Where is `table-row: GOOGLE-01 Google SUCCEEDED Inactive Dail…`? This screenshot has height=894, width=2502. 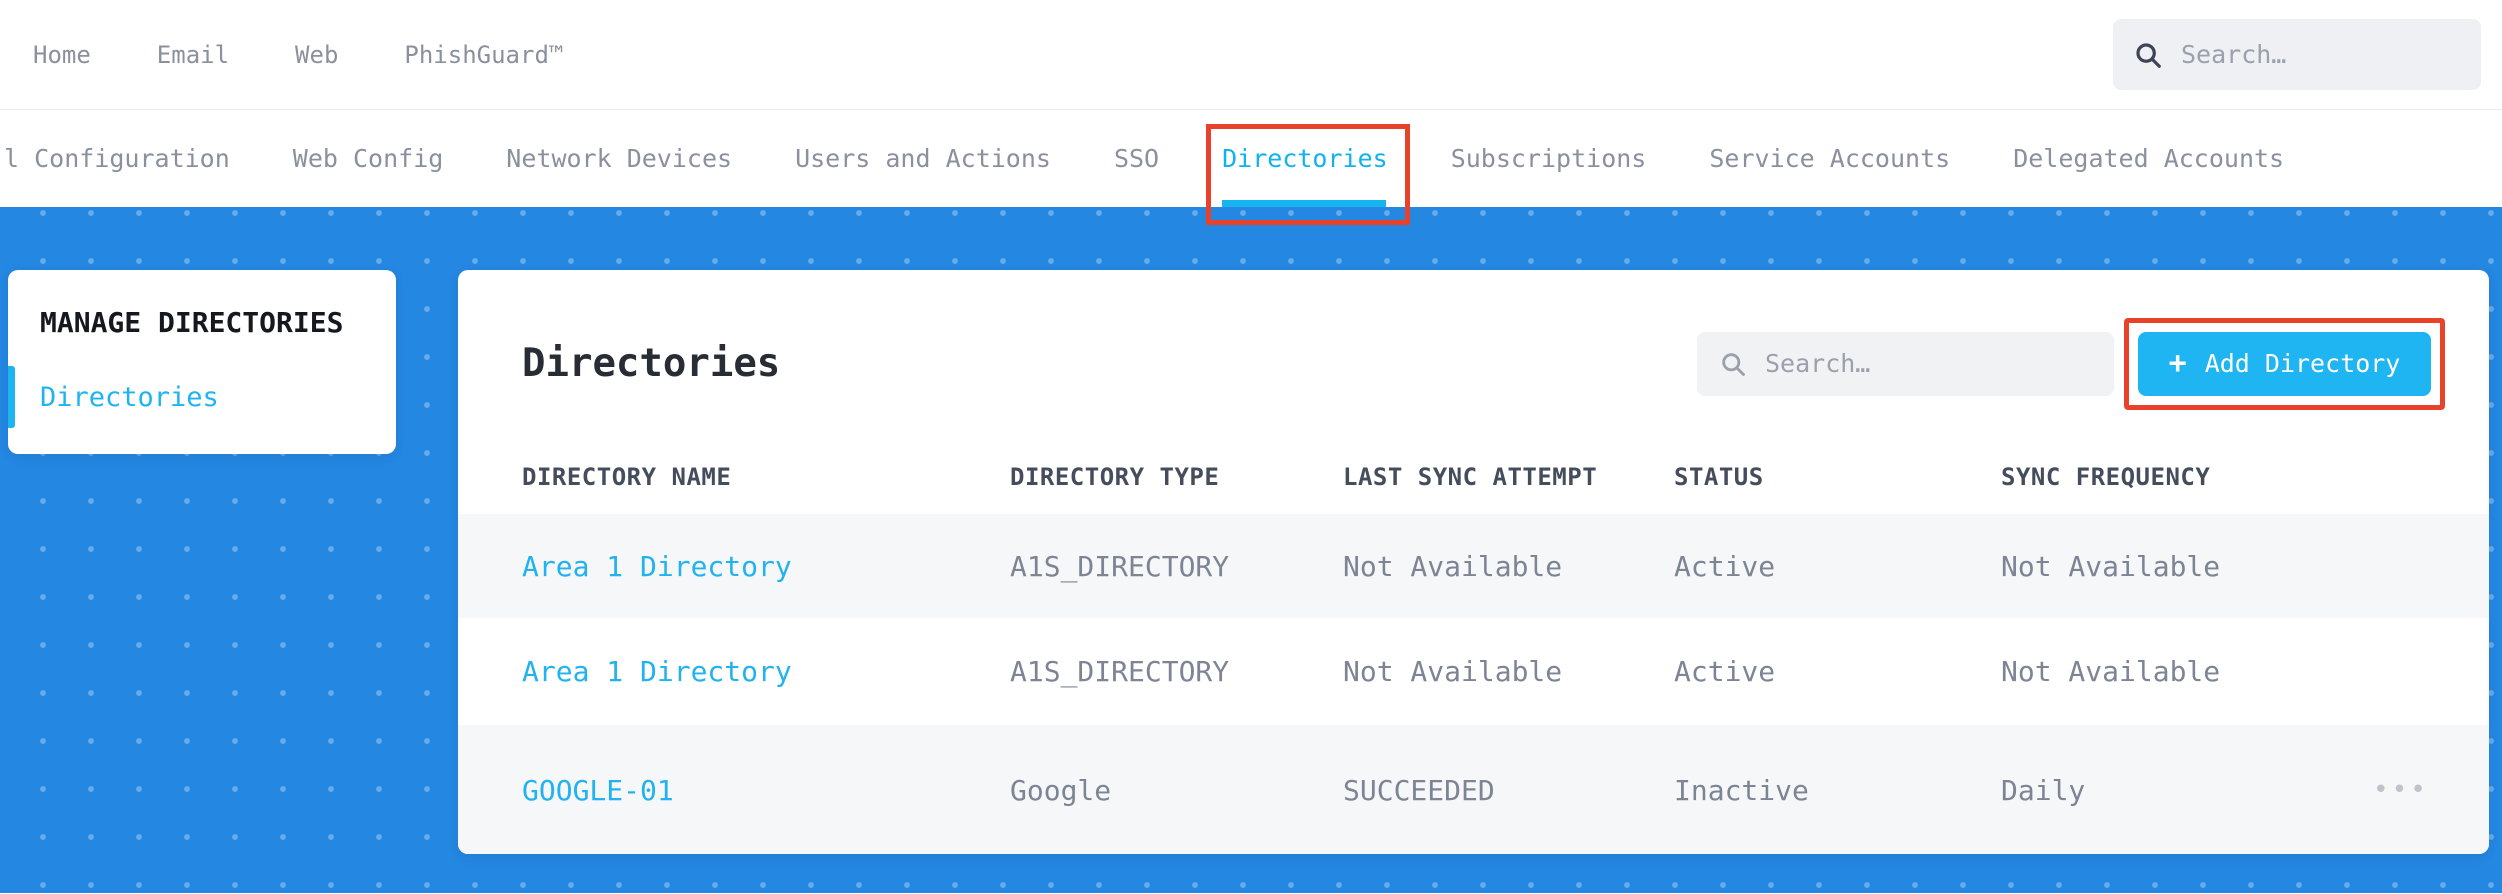
table-row: GOOGLE-01 Google SUCCEEDED Inactive Dail… is located at coordinates (1473, 789).